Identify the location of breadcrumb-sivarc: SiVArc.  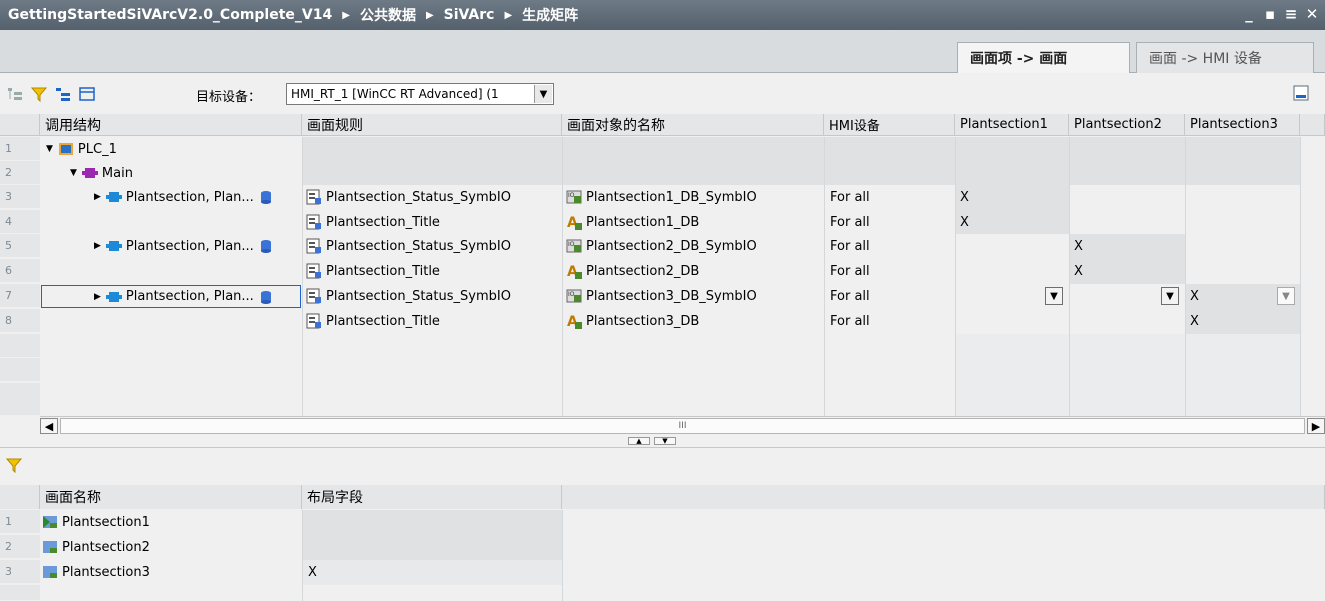
(469, 15).